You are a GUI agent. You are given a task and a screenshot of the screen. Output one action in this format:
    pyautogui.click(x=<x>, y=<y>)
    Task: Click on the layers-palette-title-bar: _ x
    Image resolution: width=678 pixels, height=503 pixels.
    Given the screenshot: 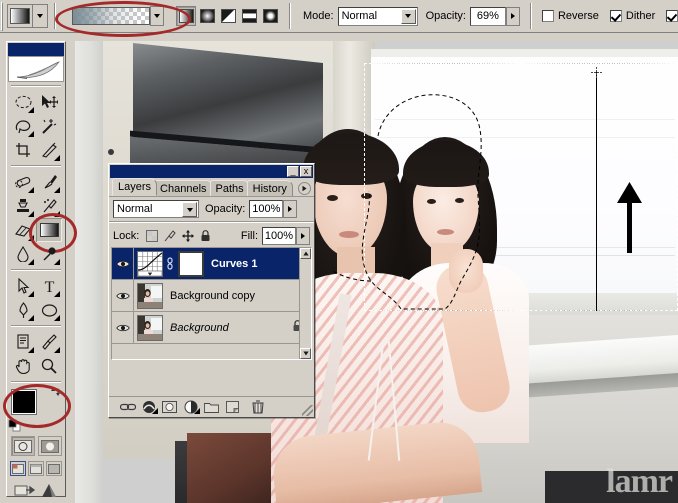 What is the action you would take?
    pyautogui.click(x=211, y=171)
    